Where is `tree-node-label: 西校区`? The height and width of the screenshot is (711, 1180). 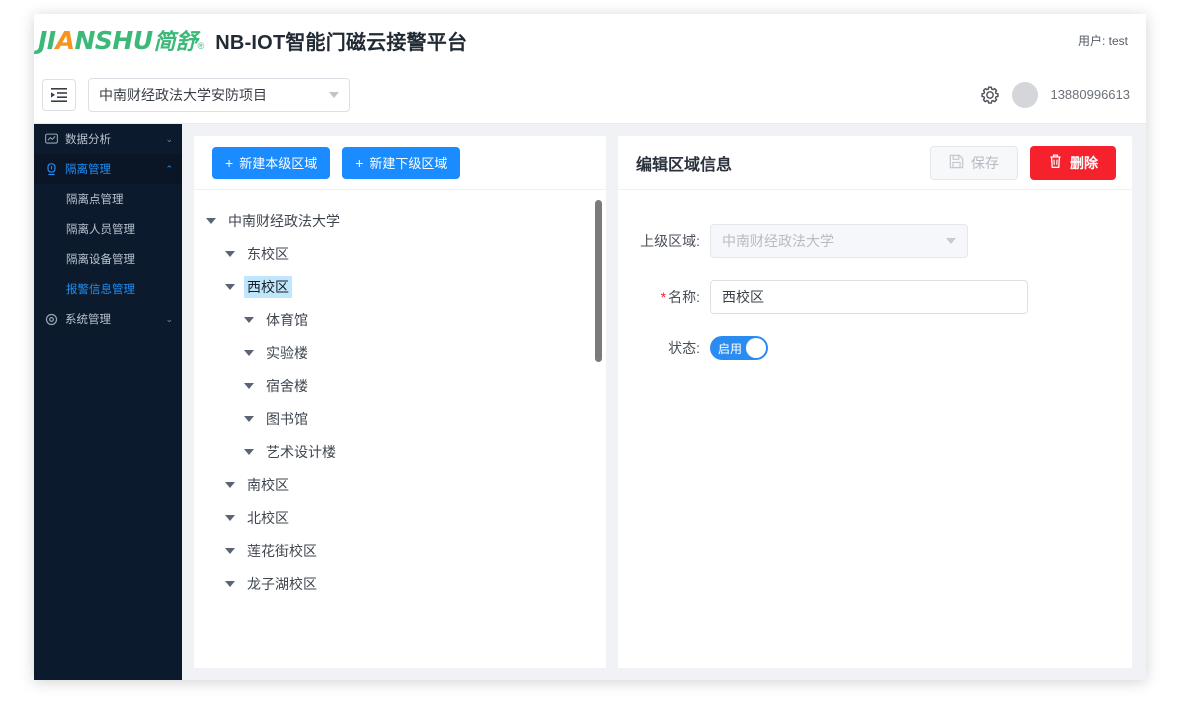
tree-node-label: 西校区 is located at coordinates (268, 286).